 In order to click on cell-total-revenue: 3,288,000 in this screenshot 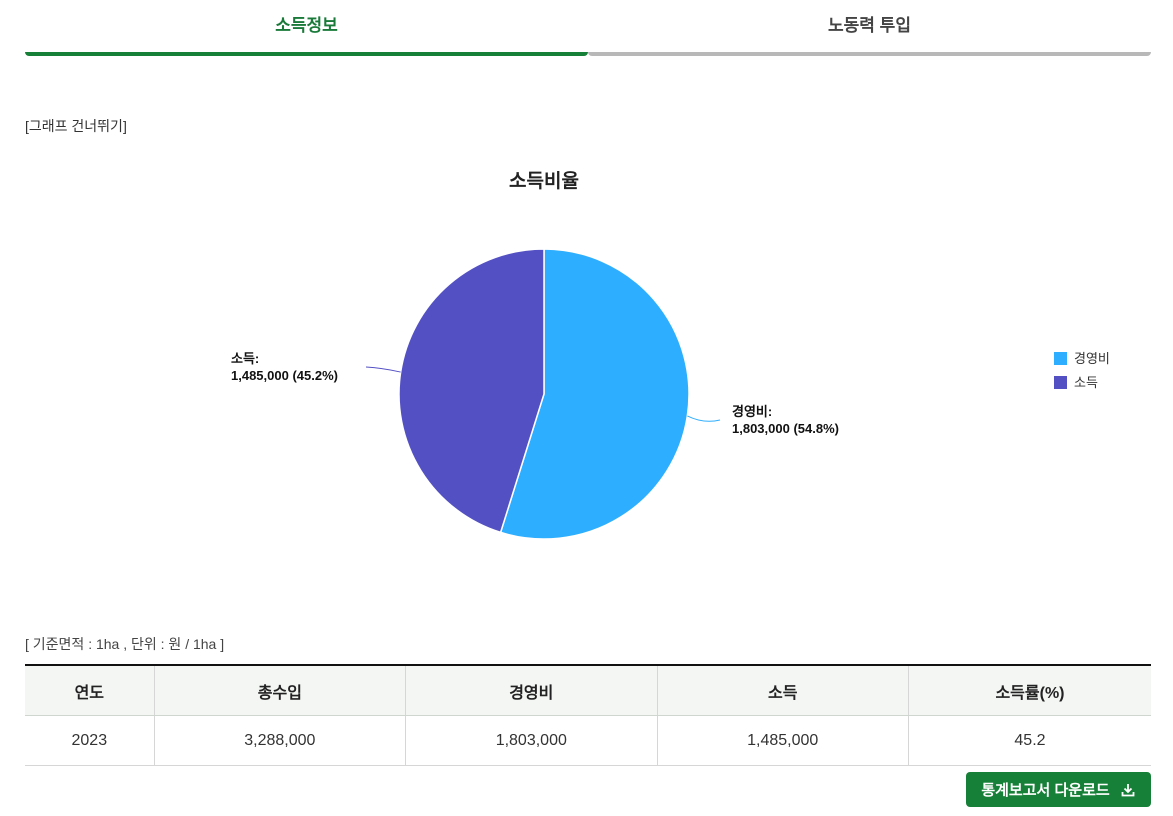, I will do `click(279, 740)`.